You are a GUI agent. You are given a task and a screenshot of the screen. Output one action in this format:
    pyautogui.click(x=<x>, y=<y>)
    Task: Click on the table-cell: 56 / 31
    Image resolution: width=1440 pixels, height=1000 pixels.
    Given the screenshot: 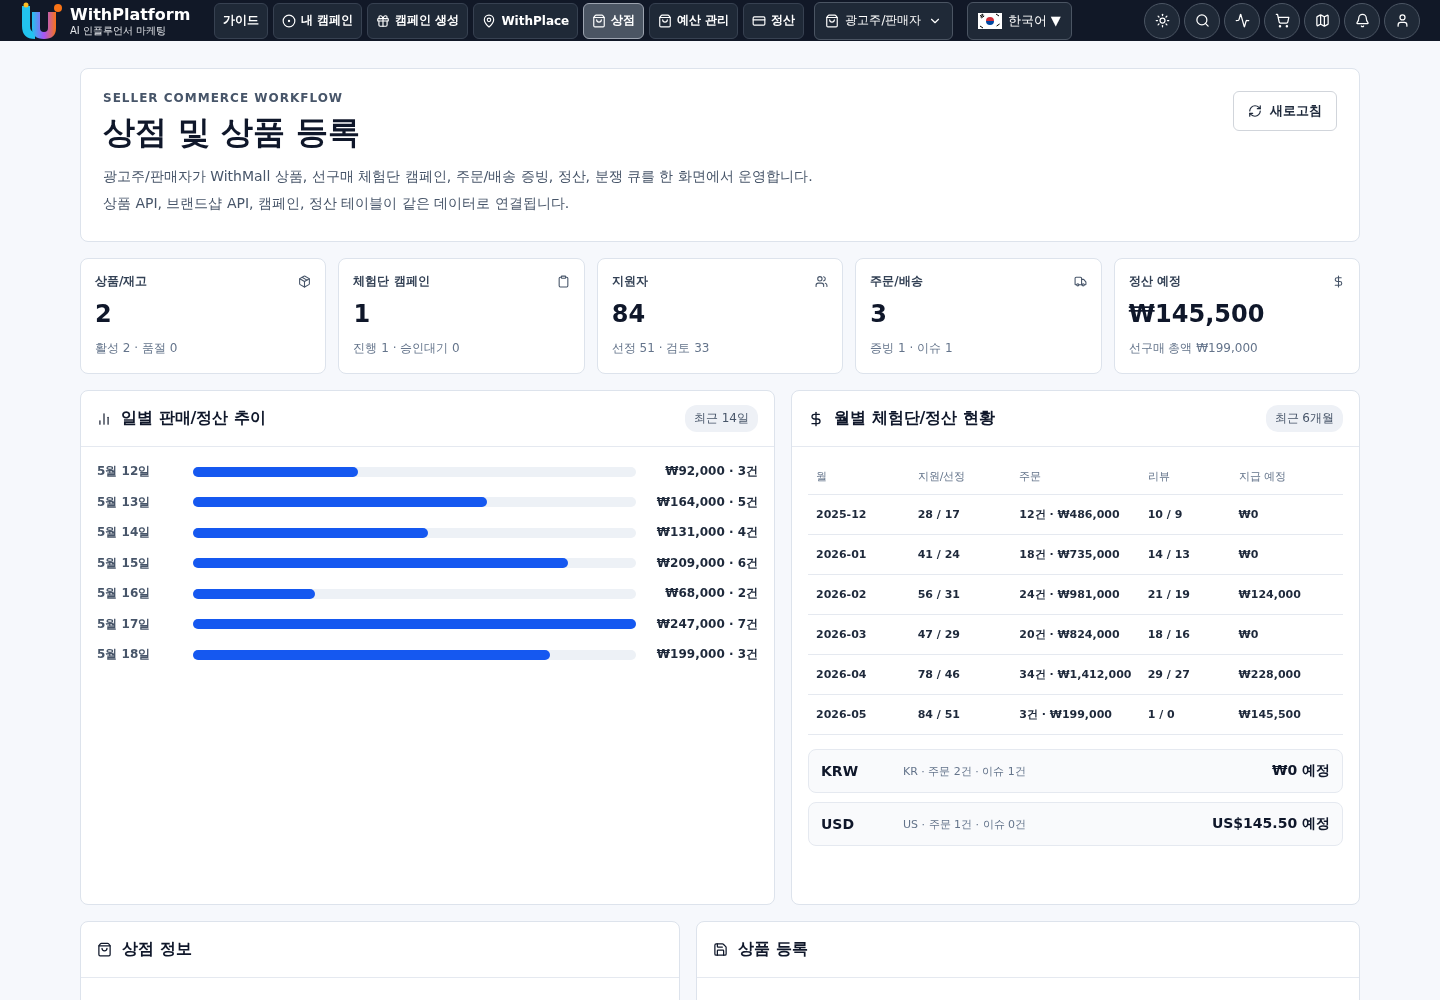 What is the action you would take?
    pyautogui.click(x=960, y=594)
    